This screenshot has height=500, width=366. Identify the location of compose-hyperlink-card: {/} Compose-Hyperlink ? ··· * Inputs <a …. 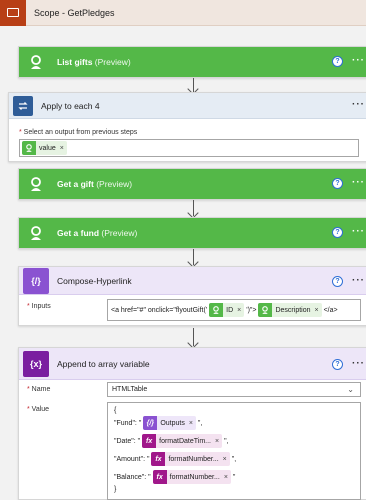
(192, 296).